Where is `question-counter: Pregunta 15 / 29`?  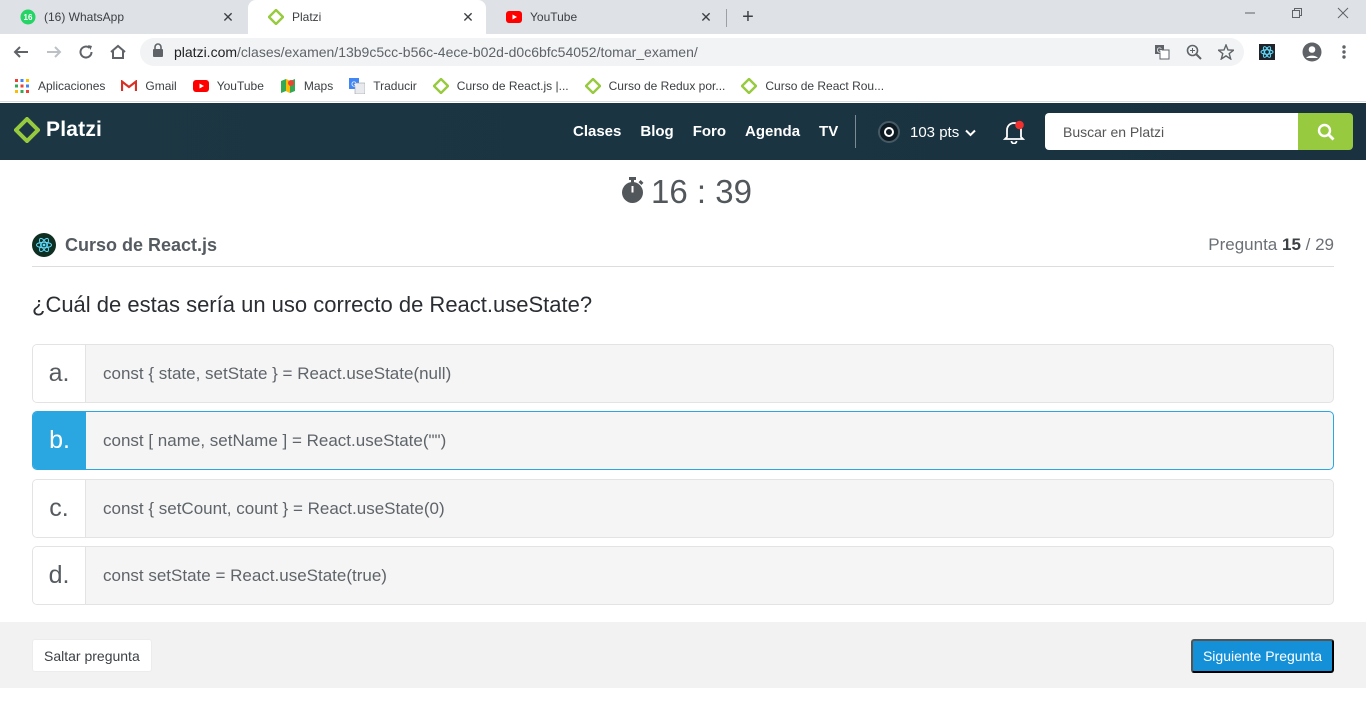
question-counter: Pregunta 15 / 29 is located at coordinates (1271, 245).